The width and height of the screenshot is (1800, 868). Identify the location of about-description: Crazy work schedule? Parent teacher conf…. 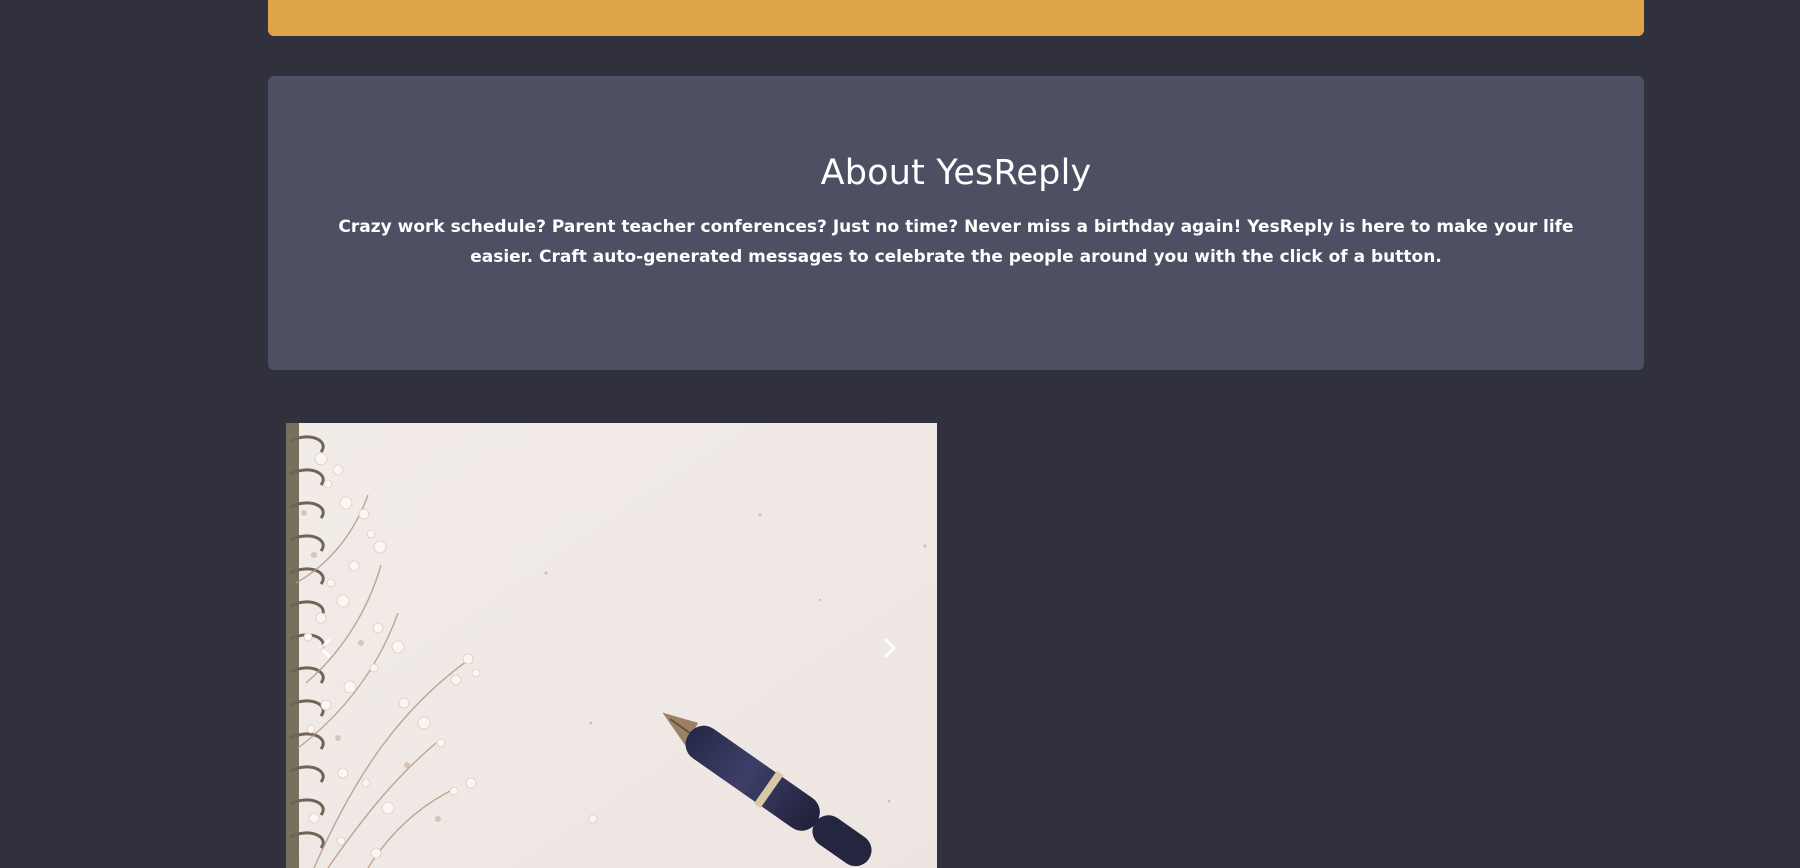
(956, 242).